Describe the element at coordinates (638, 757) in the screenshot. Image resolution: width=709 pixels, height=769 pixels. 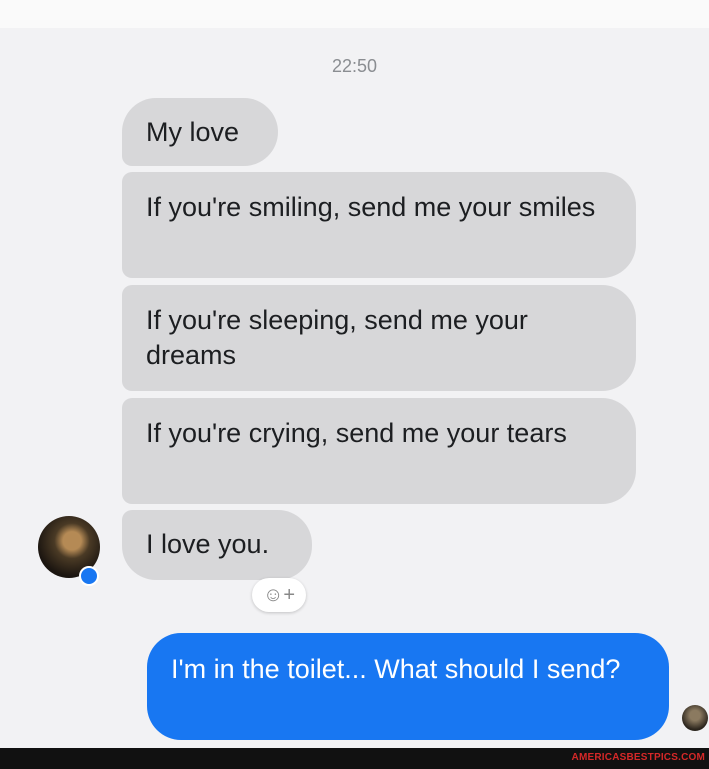
I see `watermark-text: AMERICASBESTPICS.COM` at that location.